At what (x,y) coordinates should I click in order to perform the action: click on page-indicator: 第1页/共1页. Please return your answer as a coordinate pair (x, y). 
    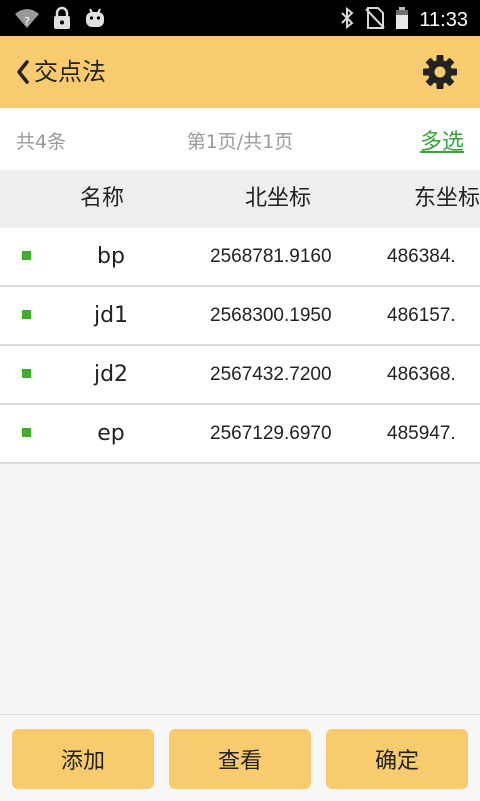
    Looking at the image, I should click on (240, 142).